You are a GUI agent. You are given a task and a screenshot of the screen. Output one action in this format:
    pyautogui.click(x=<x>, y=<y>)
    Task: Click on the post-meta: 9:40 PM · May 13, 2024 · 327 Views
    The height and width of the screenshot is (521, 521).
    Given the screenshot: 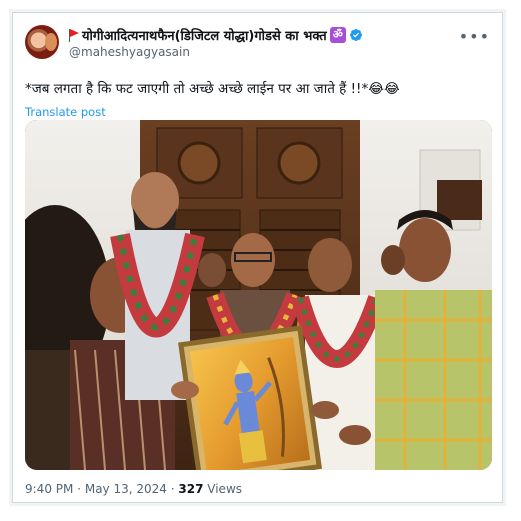 What is the action you would take?
    pyautogui.click(x=133, y=489)
    